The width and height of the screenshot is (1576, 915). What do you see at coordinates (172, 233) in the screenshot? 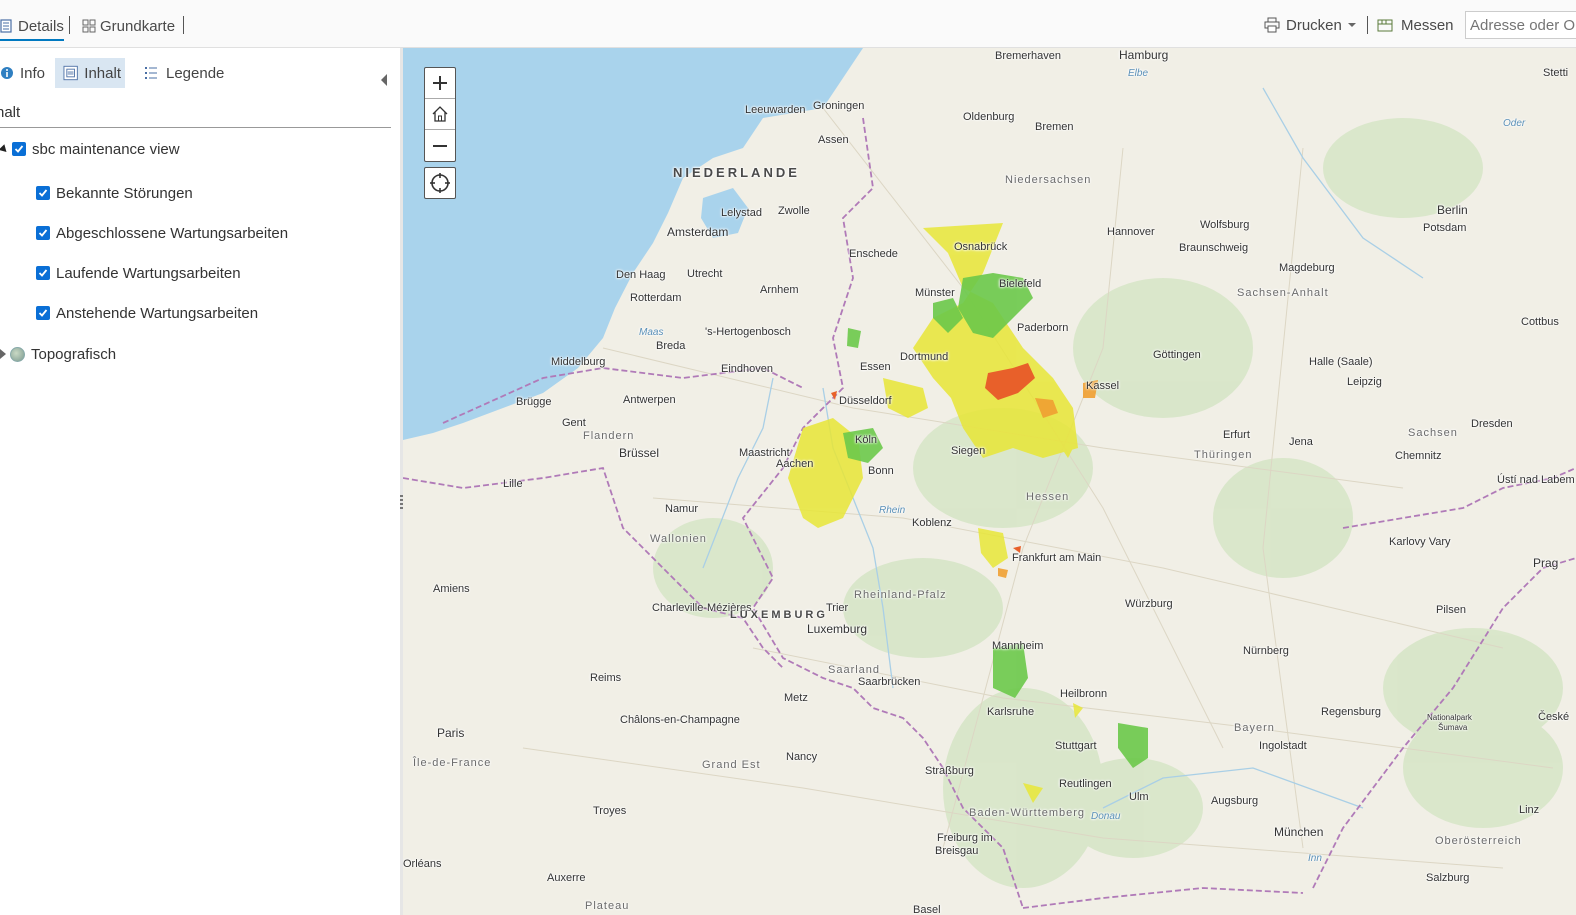
I see `sublayer-label: Abgeschlossene Wartungsarbeiten` at bounding box center [172, 233].